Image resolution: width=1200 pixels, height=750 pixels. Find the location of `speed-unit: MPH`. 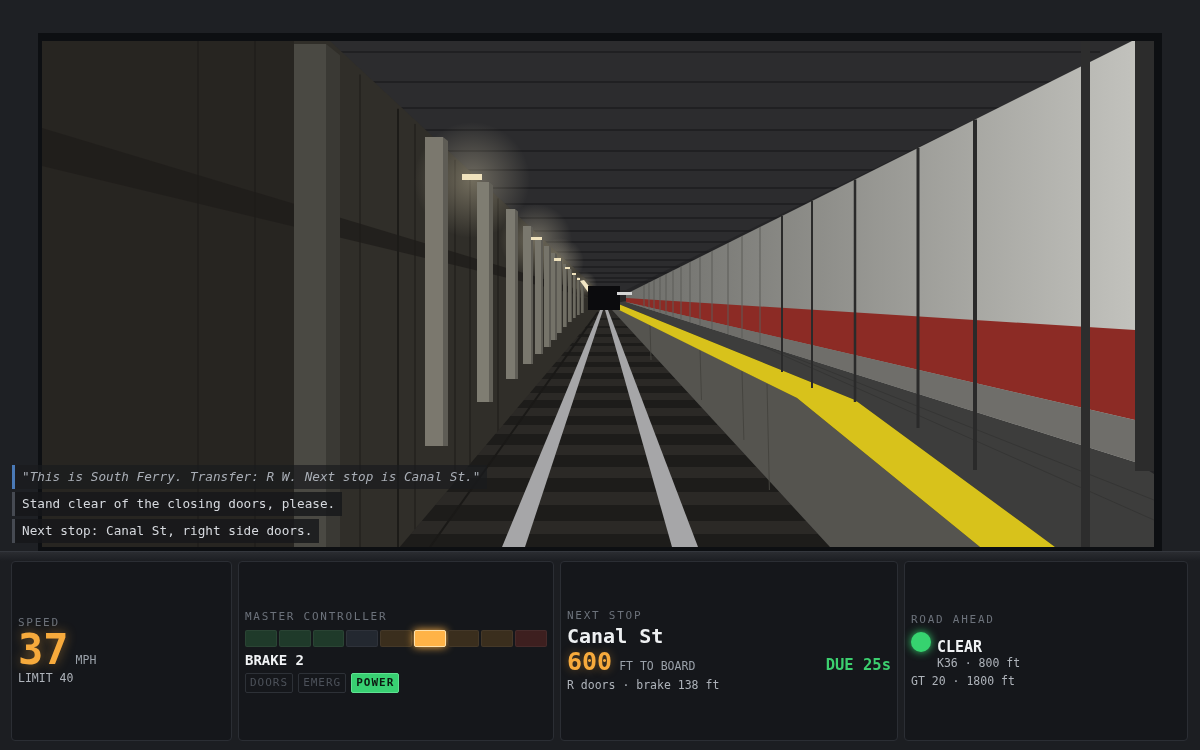

speed-unit: MPH is located at coordinates (86, 660).